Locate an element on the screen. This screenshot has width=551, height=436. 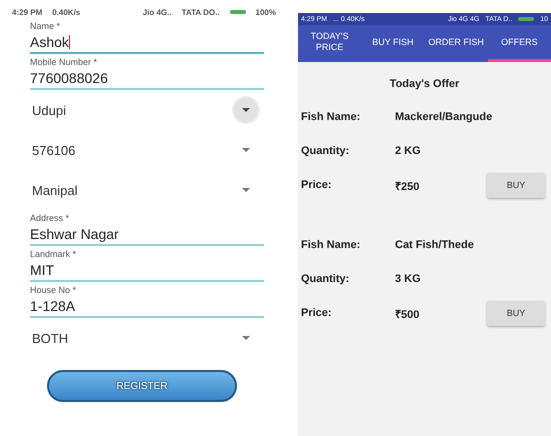
dropdown: BOTH is located at coordinates (147, 338).